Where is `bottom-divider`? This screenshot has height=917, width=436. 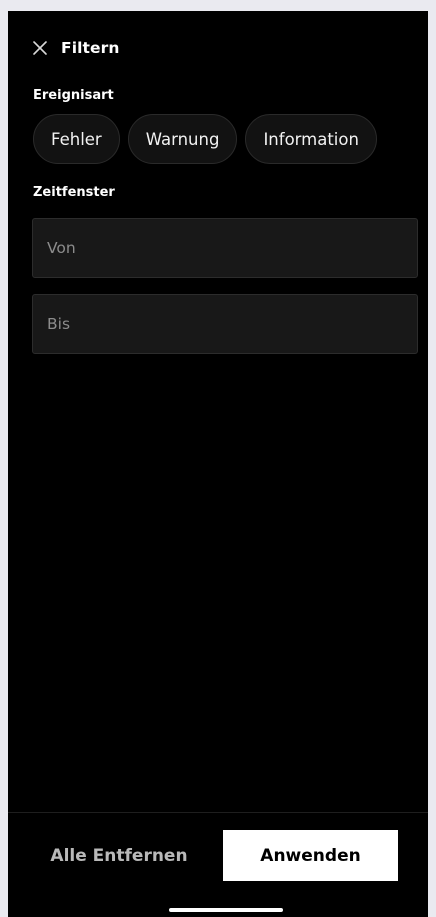
bottom-divider is located at coordinates (218, 812).